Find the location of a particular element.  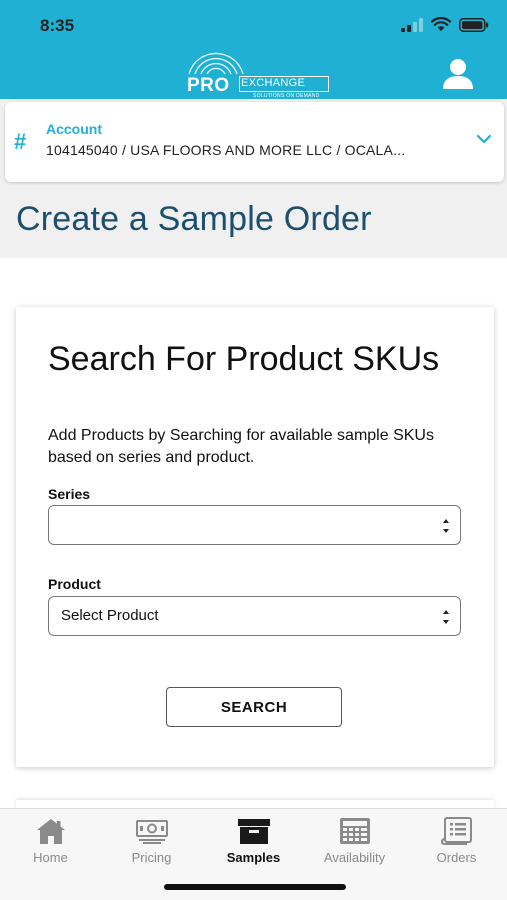

user-profile-icon is located at coordinates (458, 74).